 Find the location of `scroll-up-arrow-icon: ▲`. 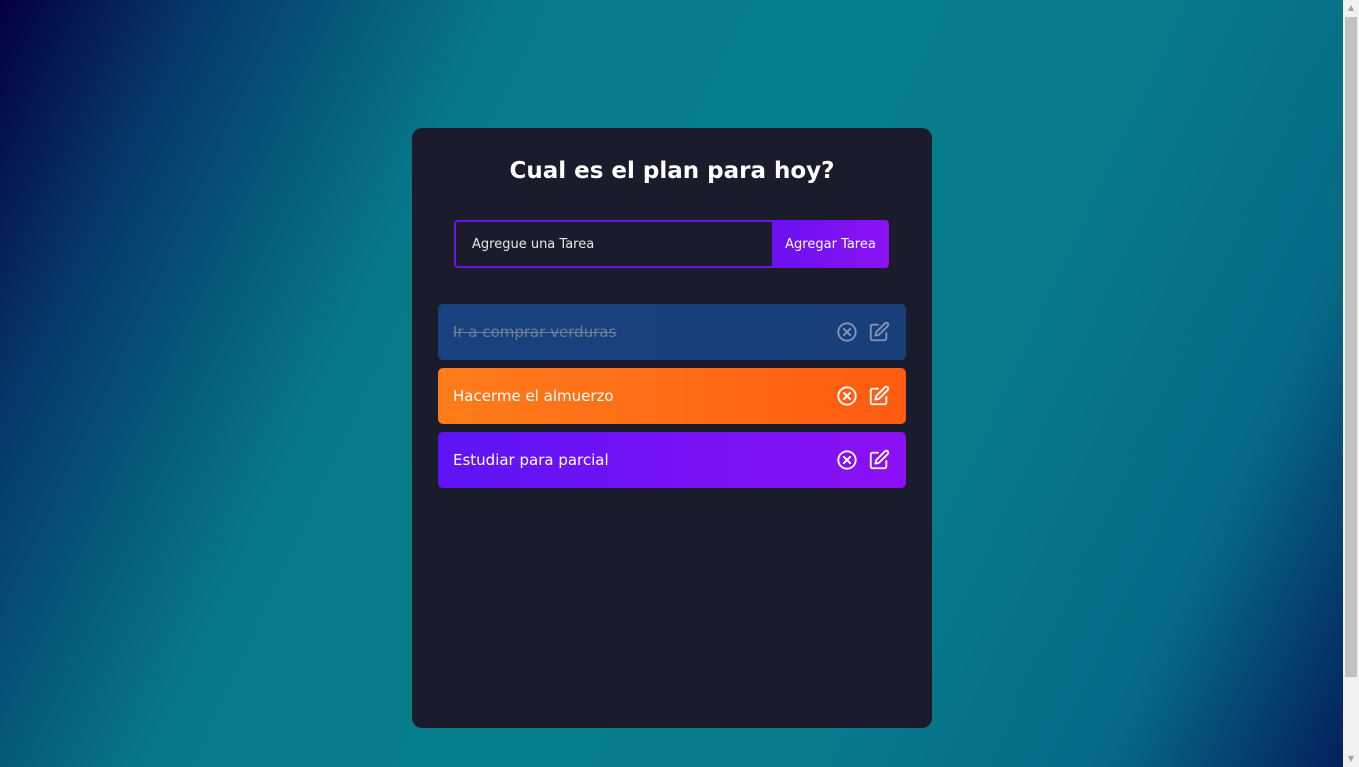

scroll-up-arrow-icon: ▲ is located at coordinates (1351, 8).